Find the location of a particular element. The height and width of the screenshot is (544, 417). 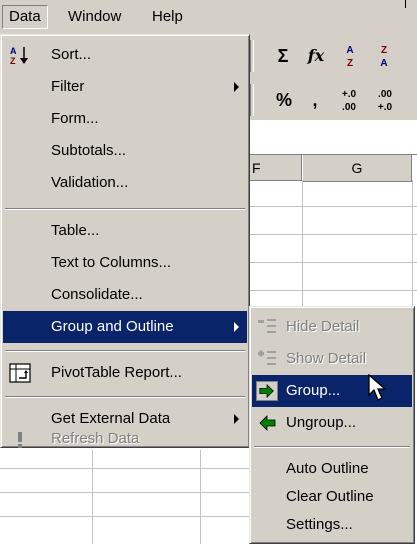

percent-icon: % is located at coordinates (283, 100).